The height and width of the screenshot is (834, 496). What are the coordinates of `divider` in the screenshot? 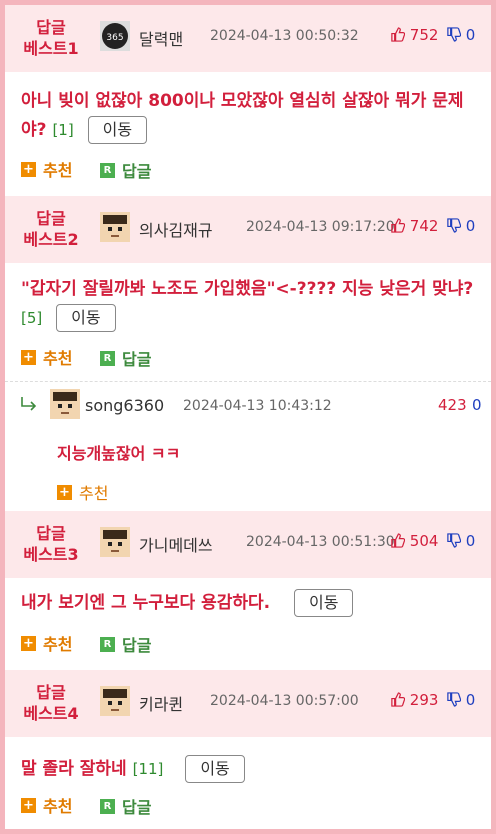 It's located at (248, 381).